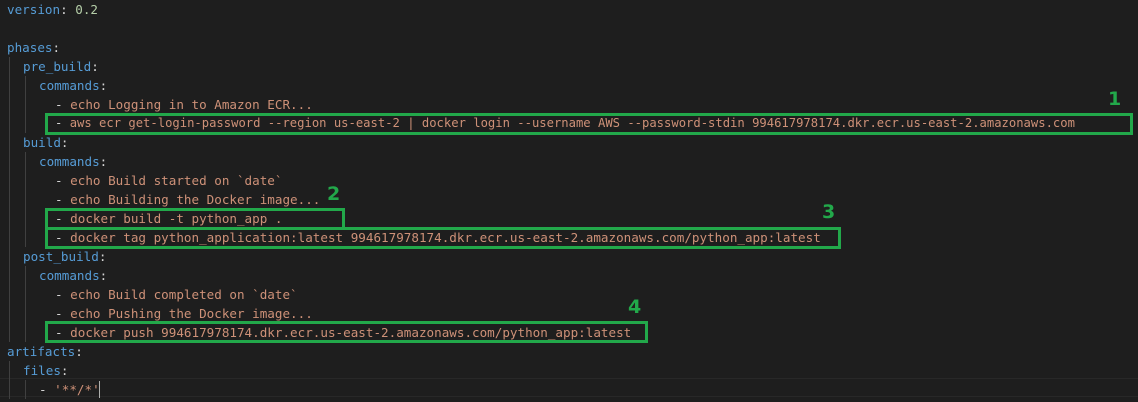  What do you see at coordinates (41, 351) in the screenshot?
I see `yaml-key: artifacts` at bounding box center [41, 351].